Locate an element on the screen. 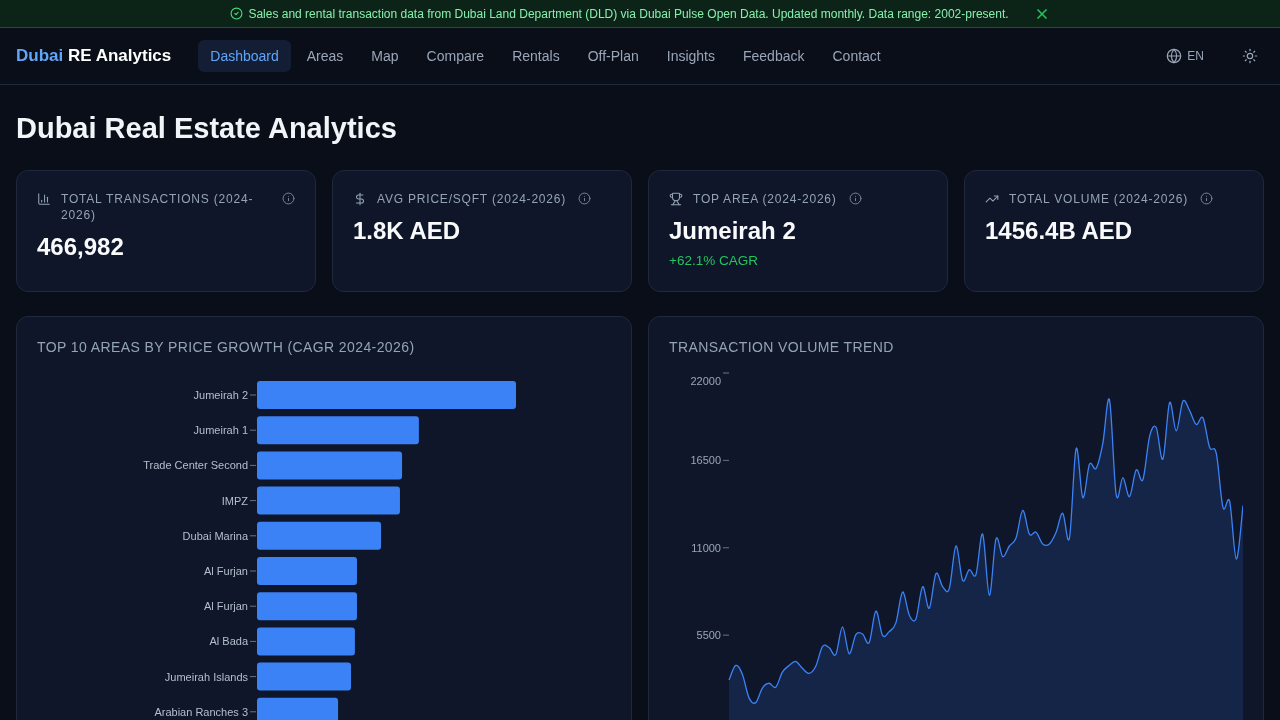 The width and height of the screenshot is (1280, 720). axis-label: Dubai Marina is located at coordinates (215, 535).